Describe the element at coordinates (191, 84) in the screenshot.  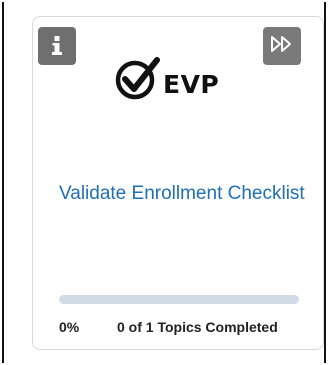
I see `logo-text: EVP` at that location.